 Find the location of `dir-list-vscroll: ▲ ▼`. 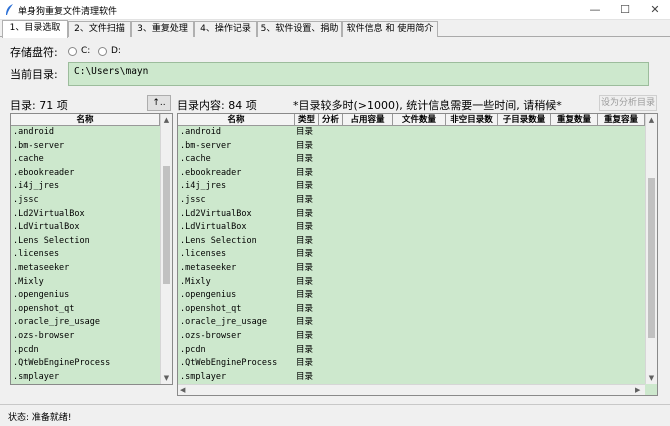

dir-list-vscroll: ▲ ▼ is located at coordinates (166, 249).